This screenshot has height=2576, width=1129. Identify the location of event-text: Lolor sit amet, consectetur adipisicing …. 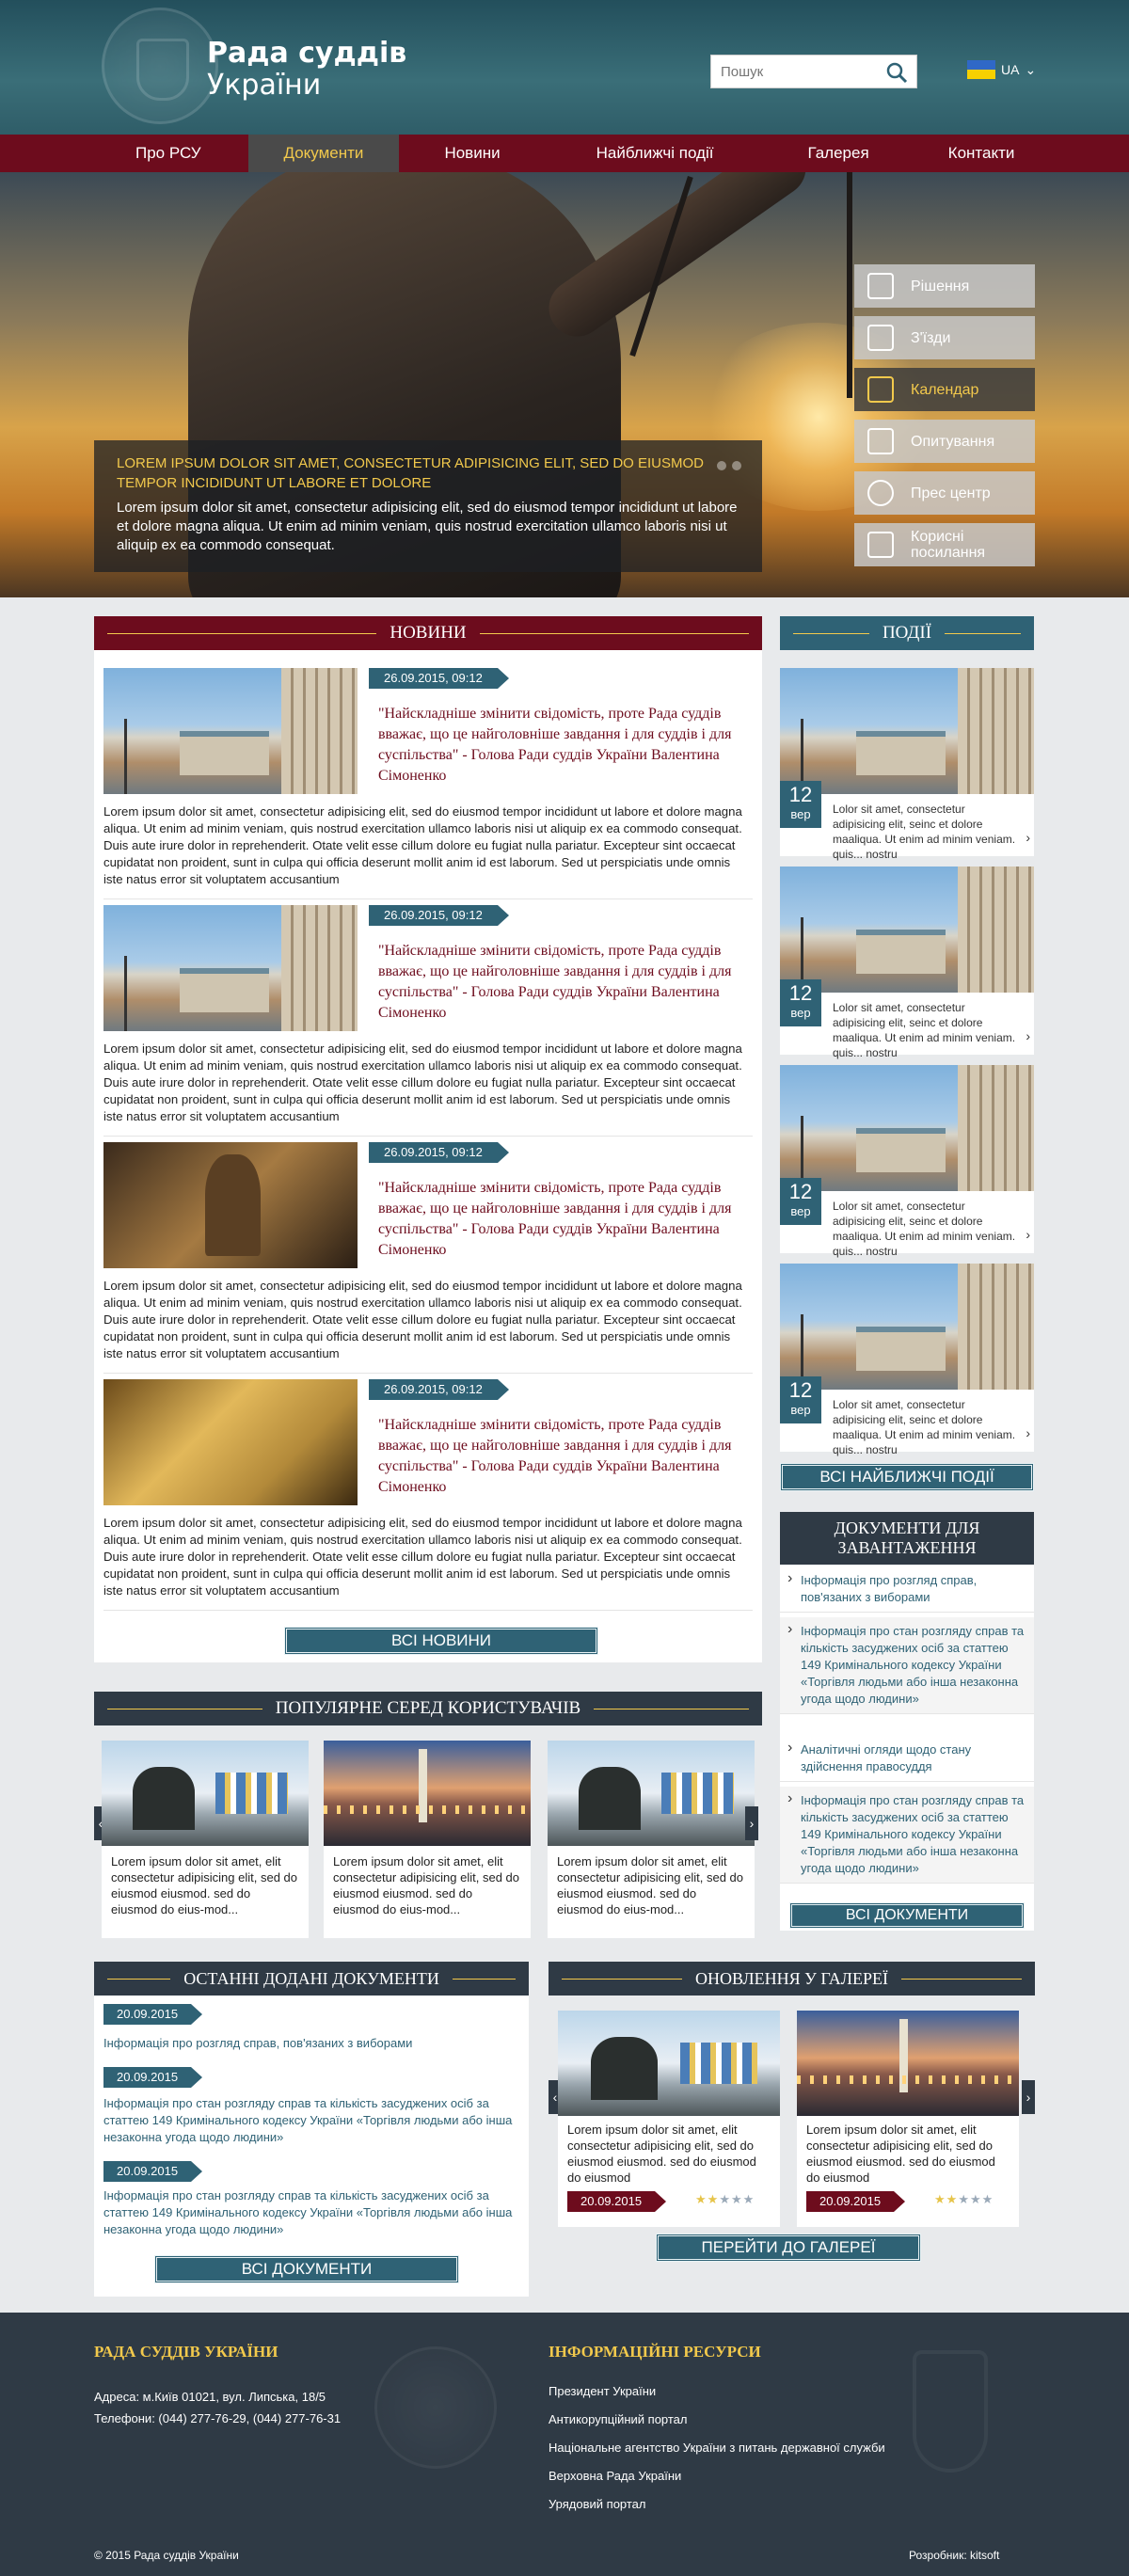
(924, 1229).